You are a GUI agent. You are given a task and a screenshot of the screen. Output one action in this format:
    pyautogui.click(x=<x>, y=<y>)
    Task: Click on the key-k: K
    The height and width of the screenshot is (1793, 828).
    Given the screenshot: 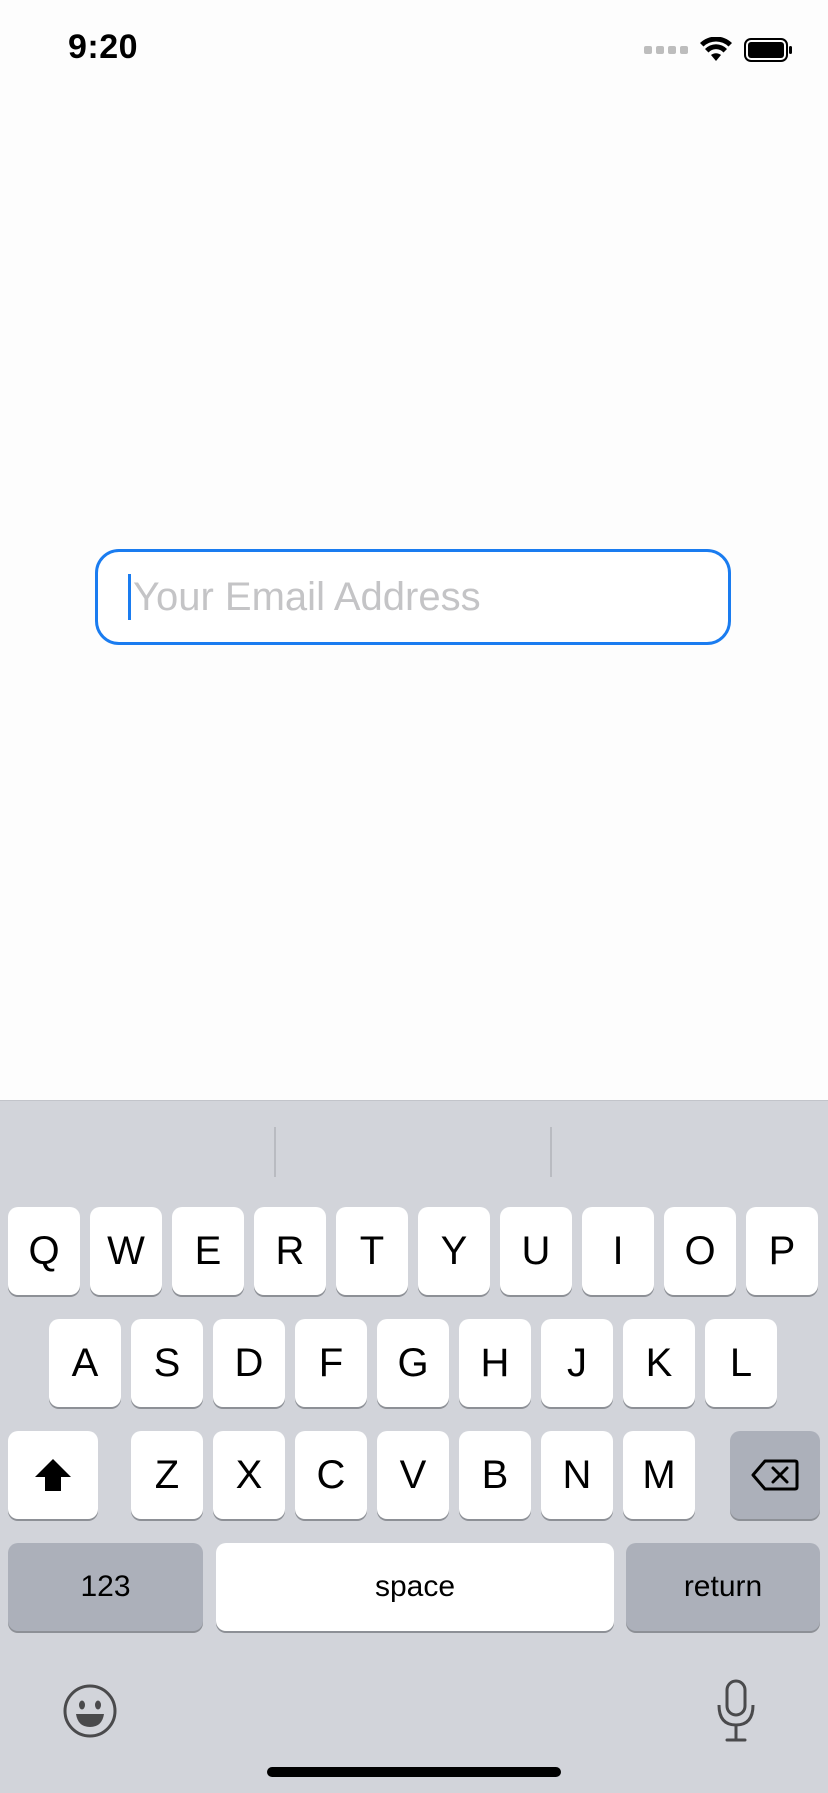 What is the action you would take?
    pyautogui.click(x=659, y=1363)
    